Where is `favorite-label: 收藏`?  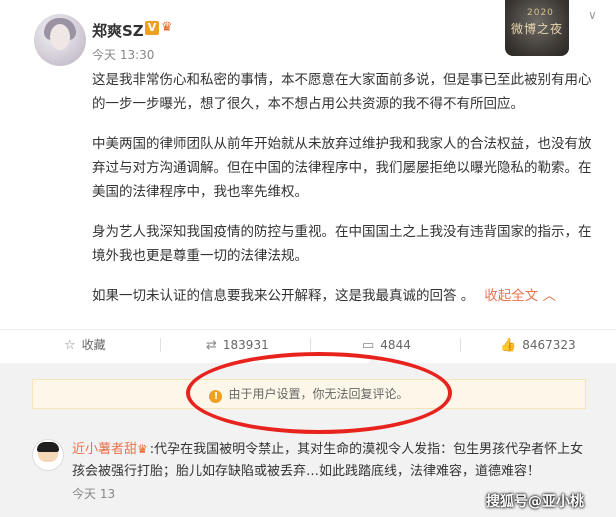 favorite-label: 收藏 is located at coordinates (93, 345).